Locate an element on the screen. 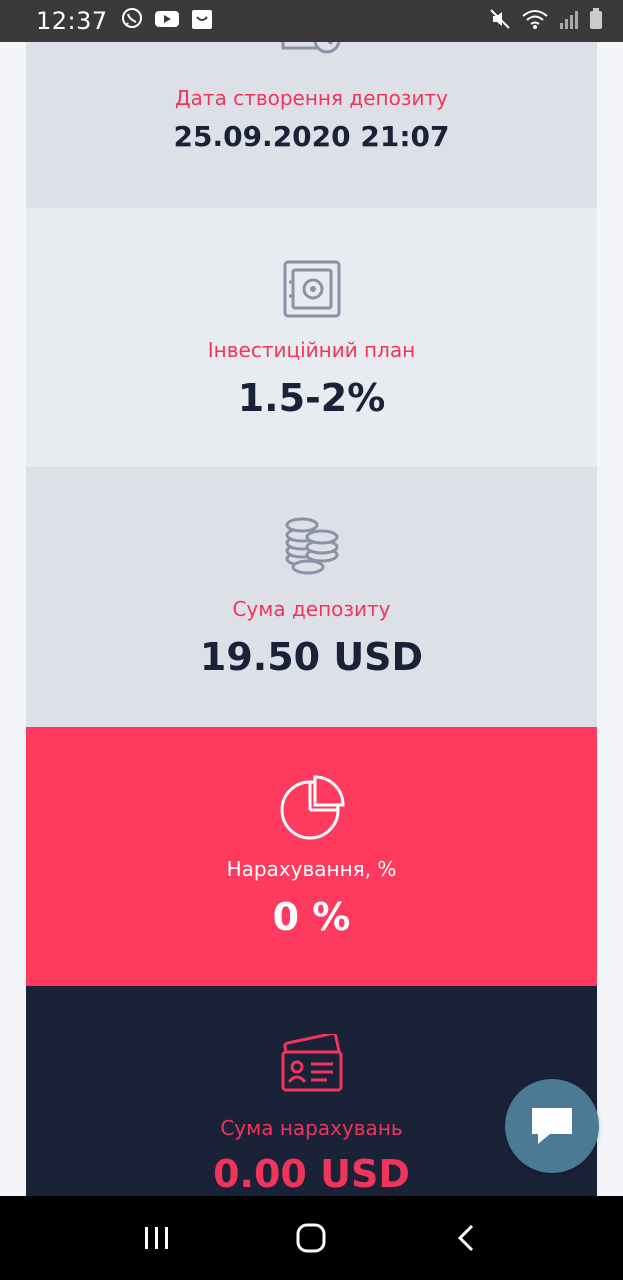  recent-apps-icon is located at coordinates (157, 1238).